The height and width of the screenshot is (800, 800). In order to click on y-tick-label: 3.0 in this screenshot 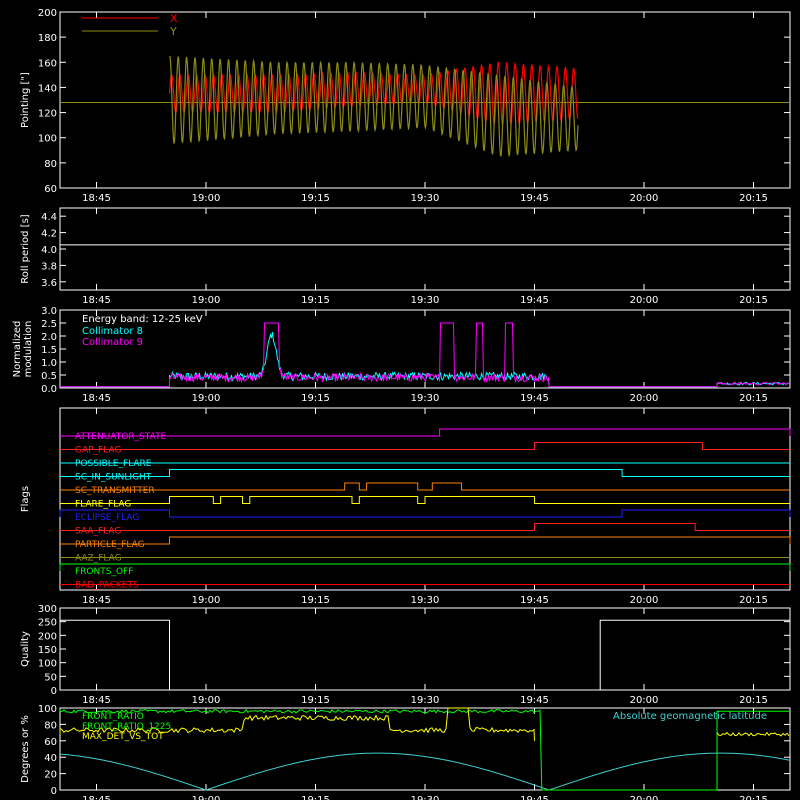, I will do `click(49, 311)`.